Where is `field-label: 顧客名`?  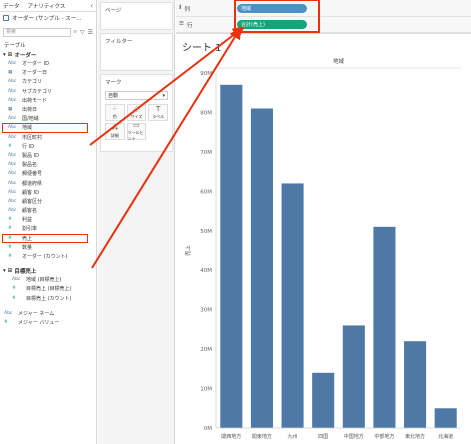
field-label: 顧客名 is located at coordinates (30, 211).